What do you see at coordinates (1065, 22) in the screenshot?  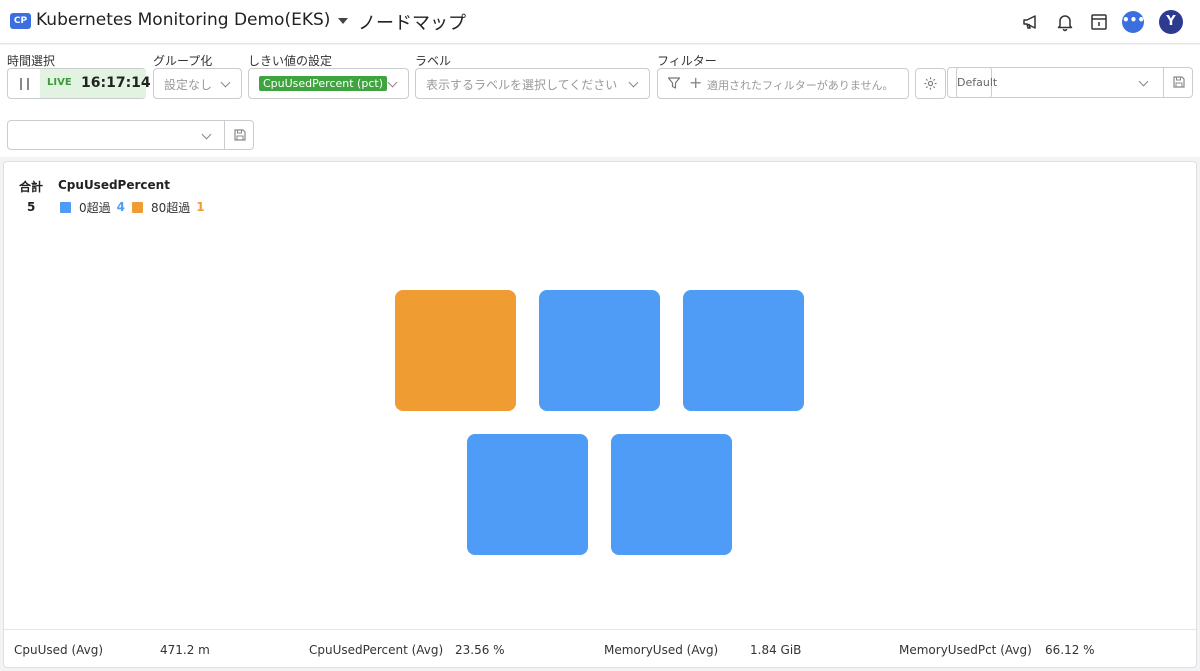 I see `bell-icon` at bounding box center [1065, 22].